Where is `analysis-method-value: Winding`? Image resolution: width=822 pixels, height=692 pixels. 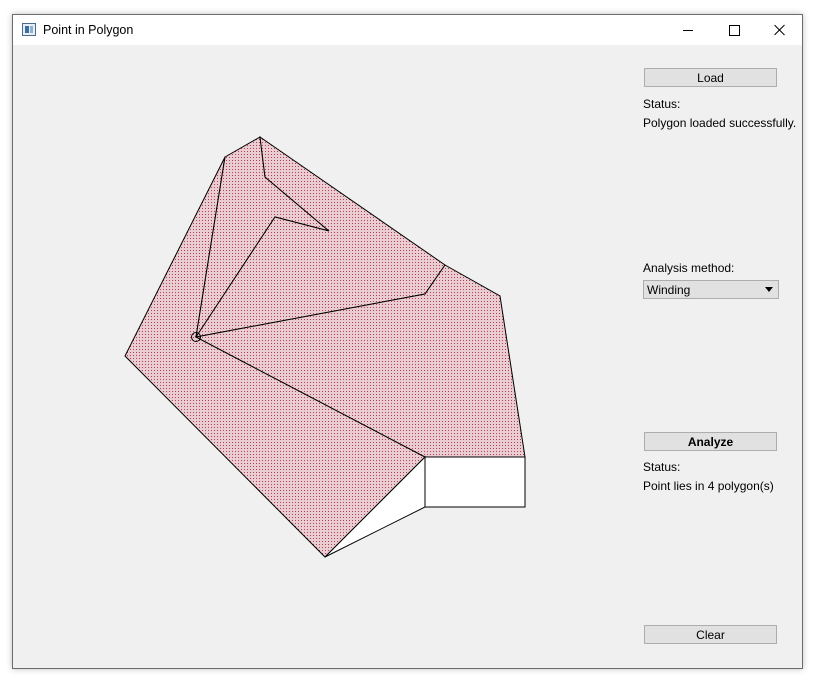 analysis-method-value: Winding is located at coordinates (669, 290).